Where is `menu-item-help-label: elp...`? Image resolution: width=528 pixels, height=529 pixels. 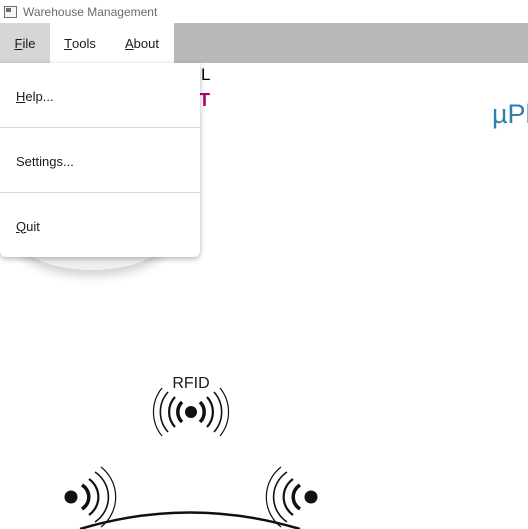
menu-item-help-label: elp... is located at coordinates (39, 96).